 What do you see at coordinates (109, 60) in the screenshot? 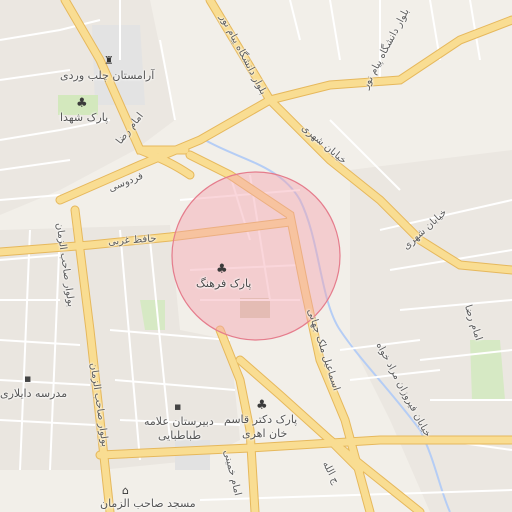
I see `monument-icon: ♜` at bounding box center [109, 60].